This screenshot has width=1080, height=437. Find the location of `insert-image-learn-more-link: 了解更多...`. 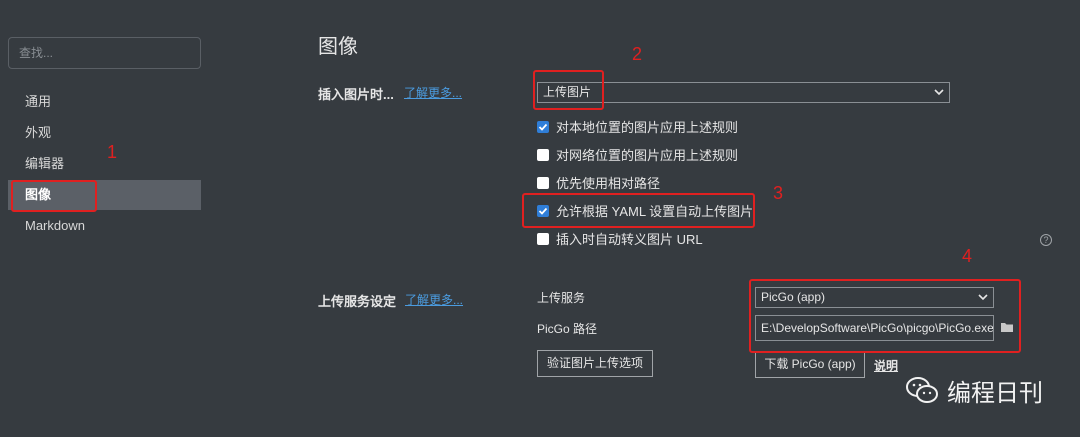

insert-image-learn-more-link: 了解更多... is located at coordinates (433, 92).